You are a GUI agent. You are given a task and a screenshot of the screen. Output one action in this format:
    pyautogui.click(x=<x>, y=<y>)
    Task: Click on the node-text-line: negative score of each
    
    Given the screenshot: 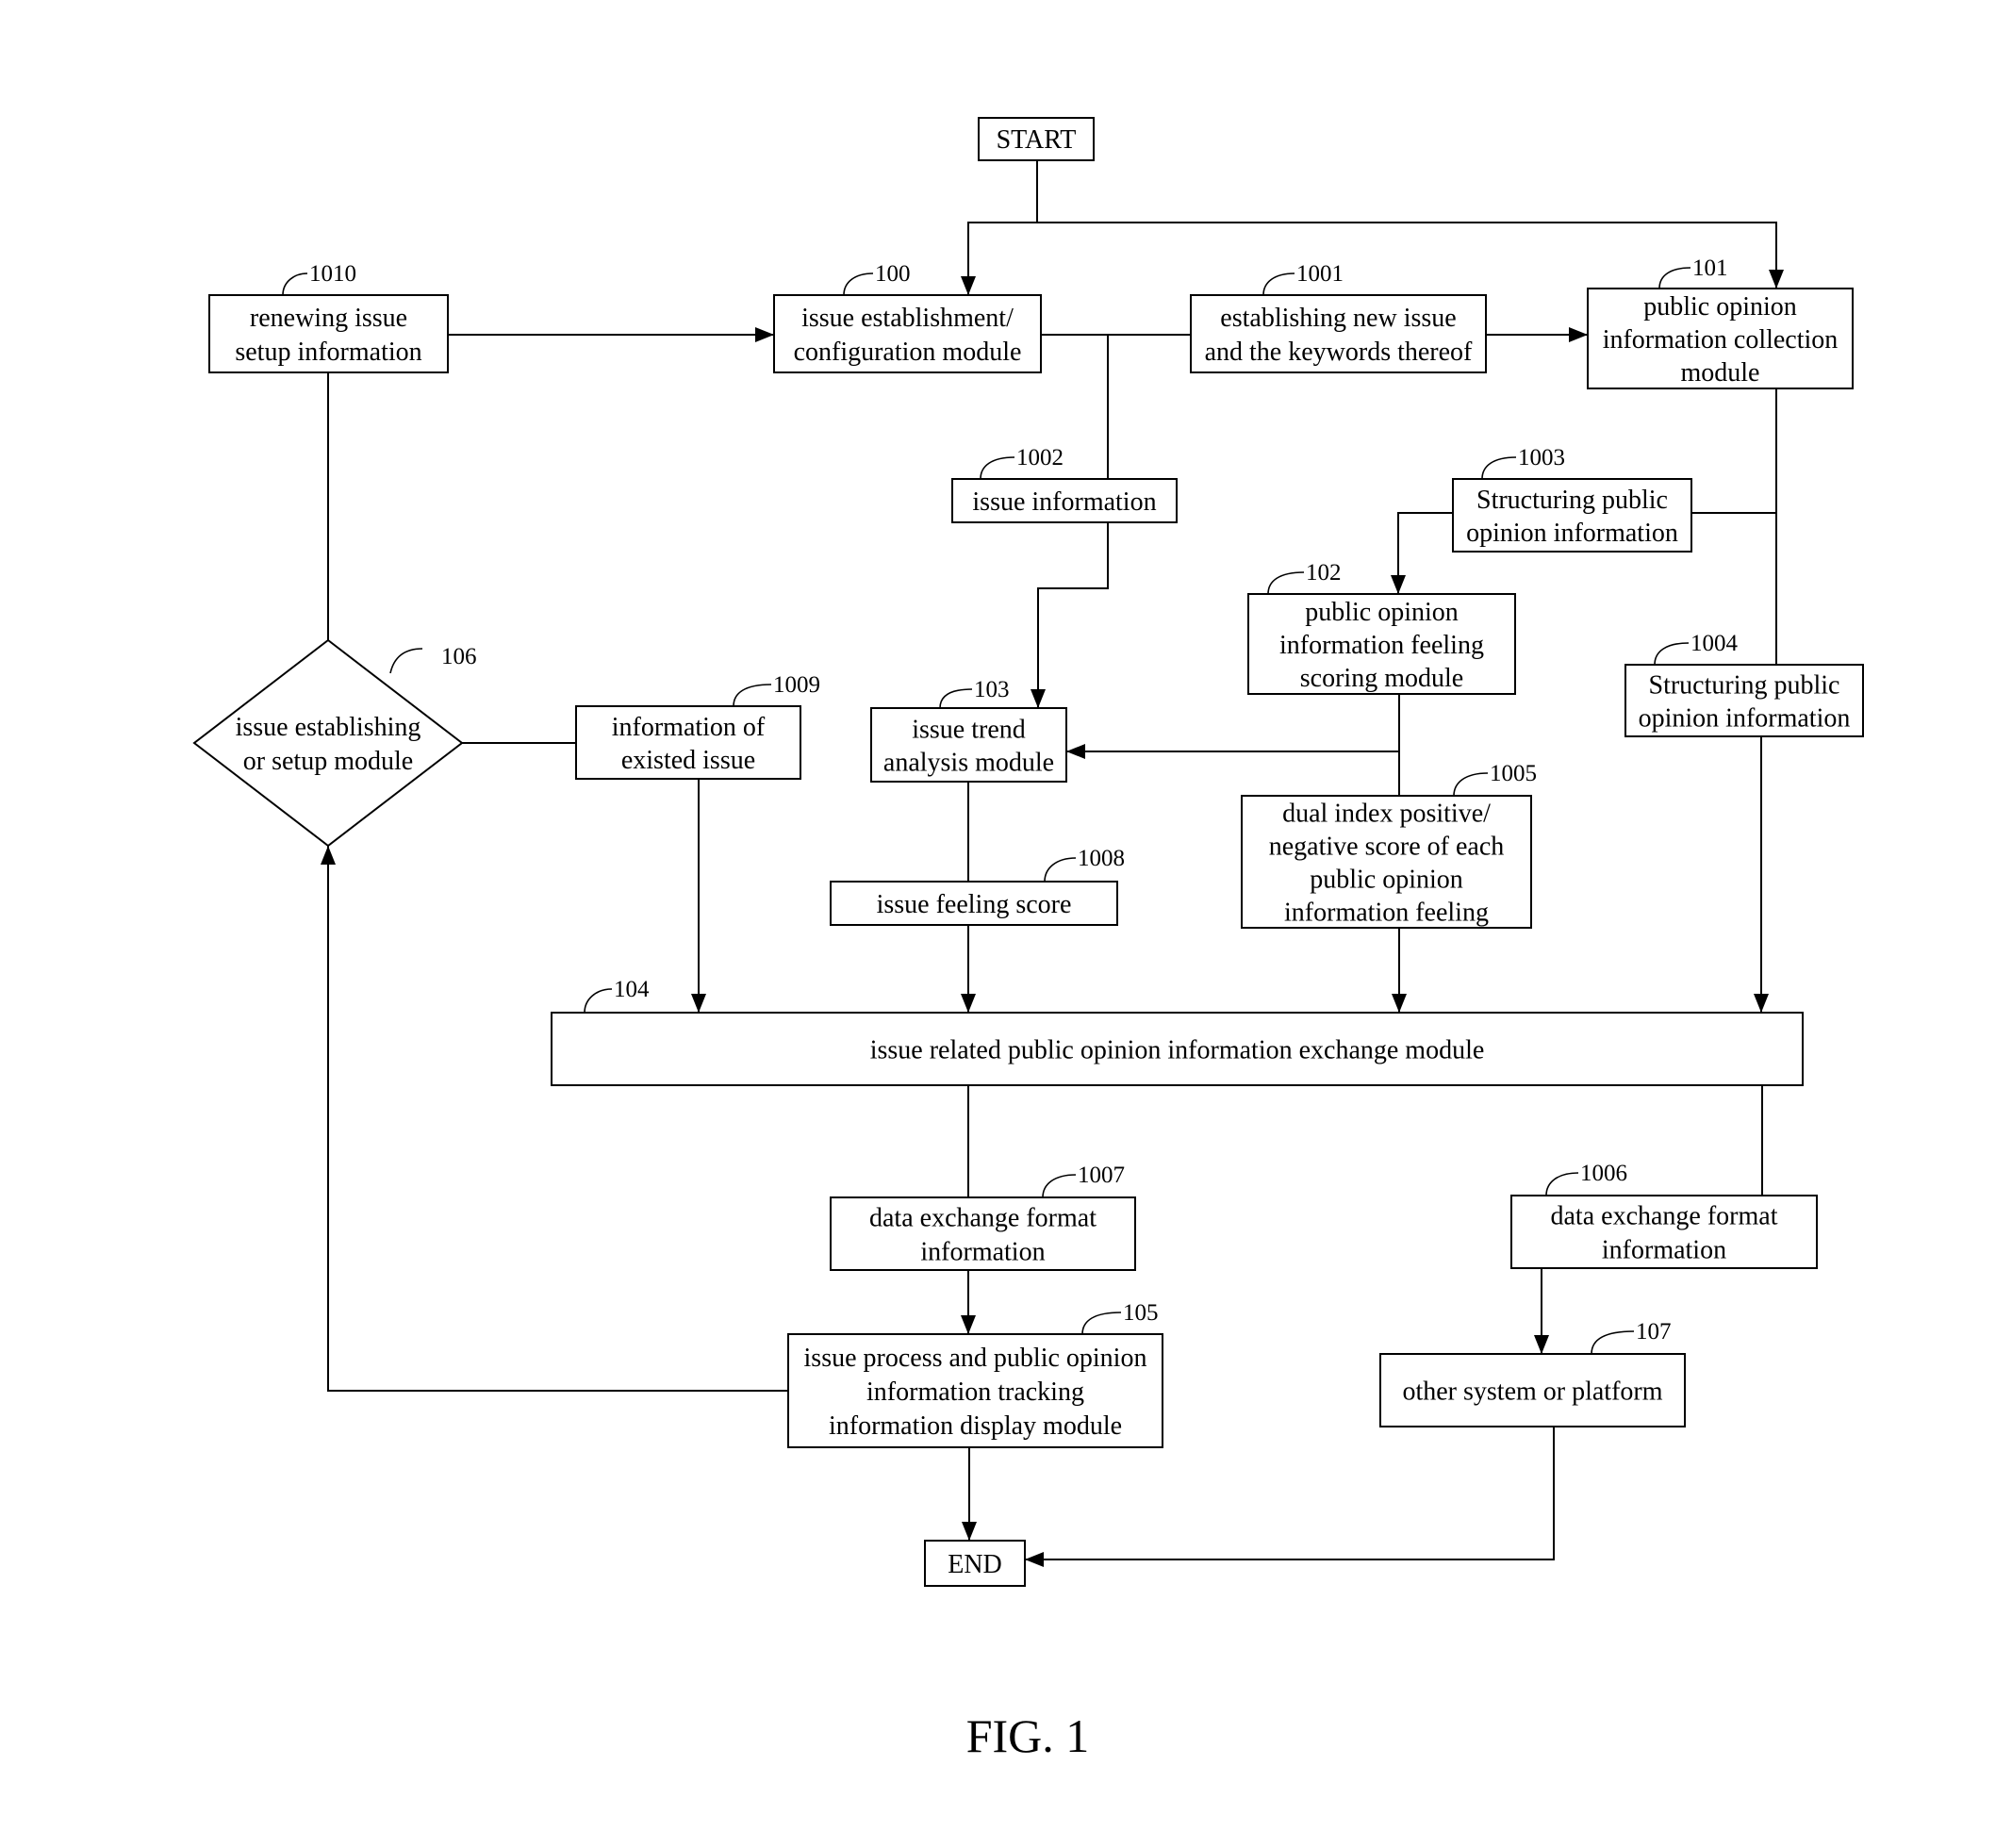 What is the action you would take?
    pyautogui.click(x=1387, y=847)
    